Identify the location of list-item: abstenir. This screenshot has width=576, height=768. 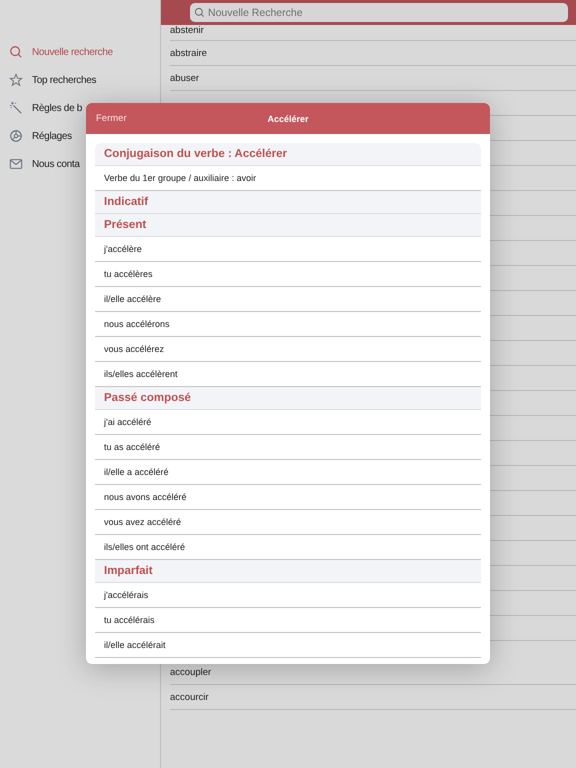
(373, 33).